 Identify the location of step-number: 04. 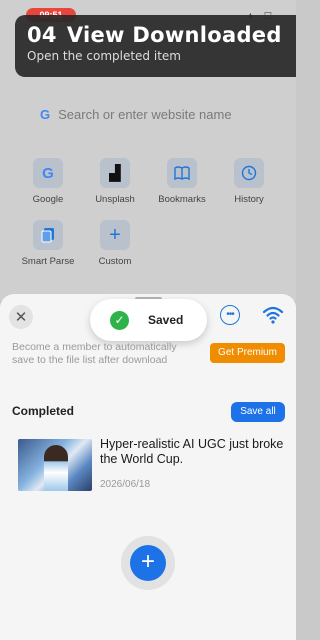
(42, 35).